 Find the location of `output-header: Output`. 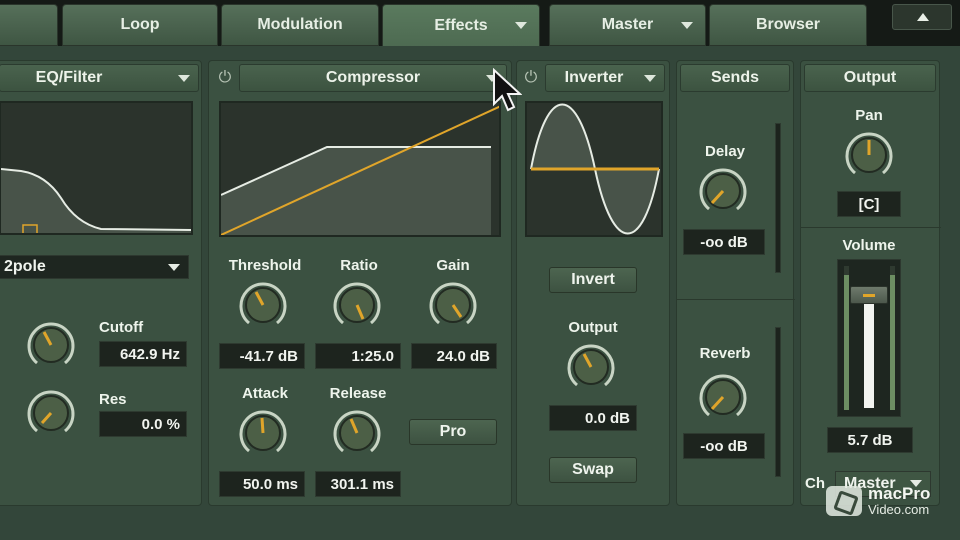

output-header: Output is located at coordinates (870, 78).